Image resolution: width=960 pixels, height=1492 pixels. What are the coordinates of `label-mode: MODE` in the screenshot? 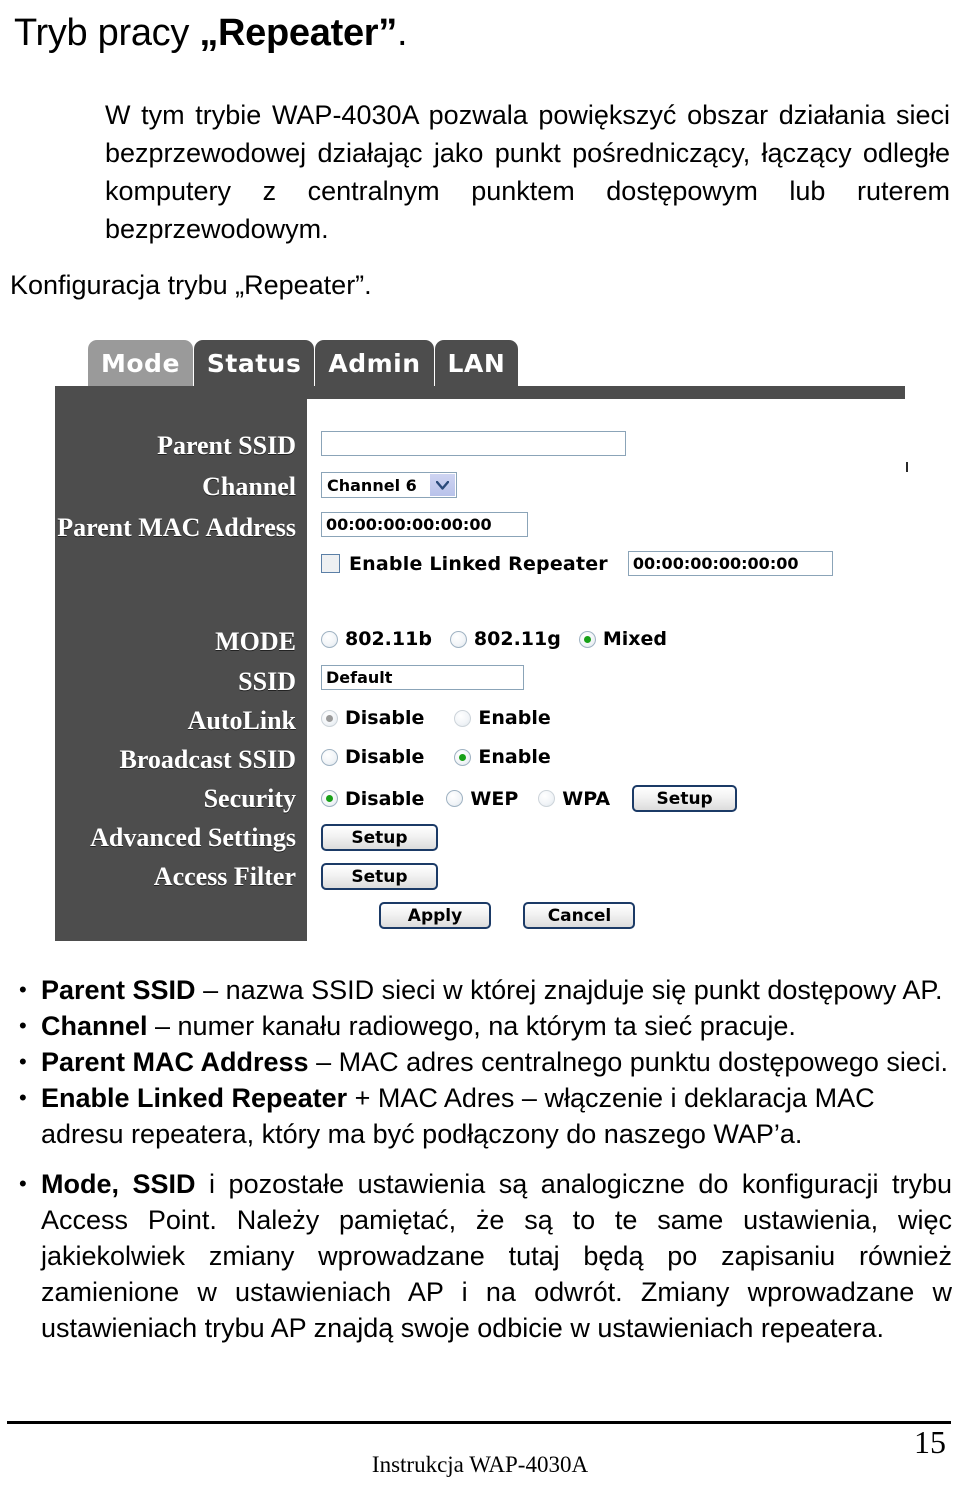 It's located at (255, 641).